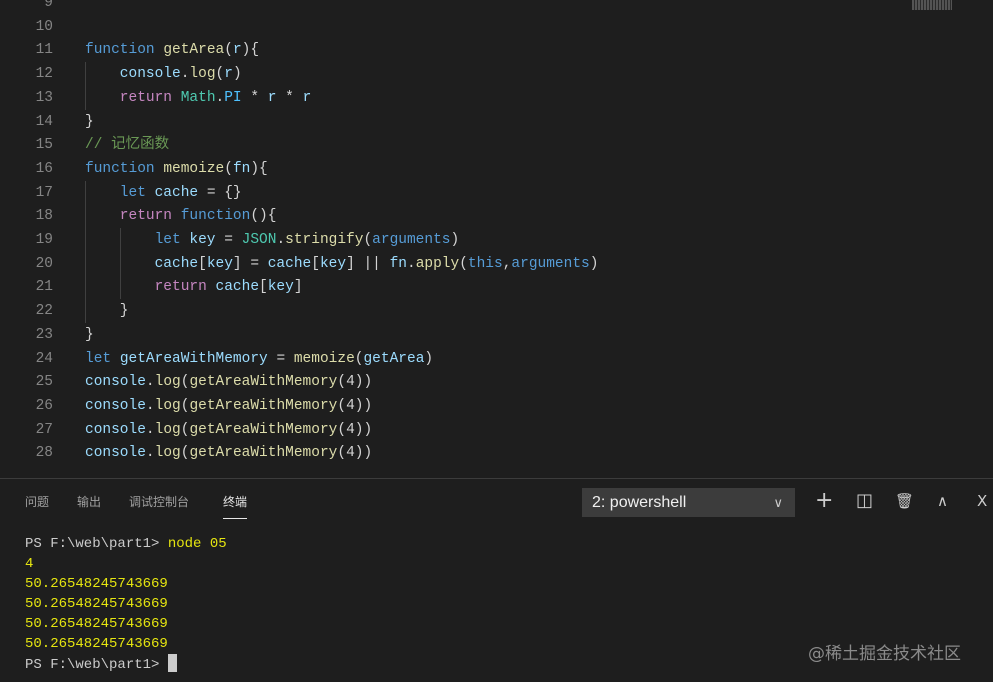 This screenshot has width=993, height=682. What do you see at coordinates (44, 168) in the screenshot?
I see `line-number: 16` at bounding box center [44, 168].